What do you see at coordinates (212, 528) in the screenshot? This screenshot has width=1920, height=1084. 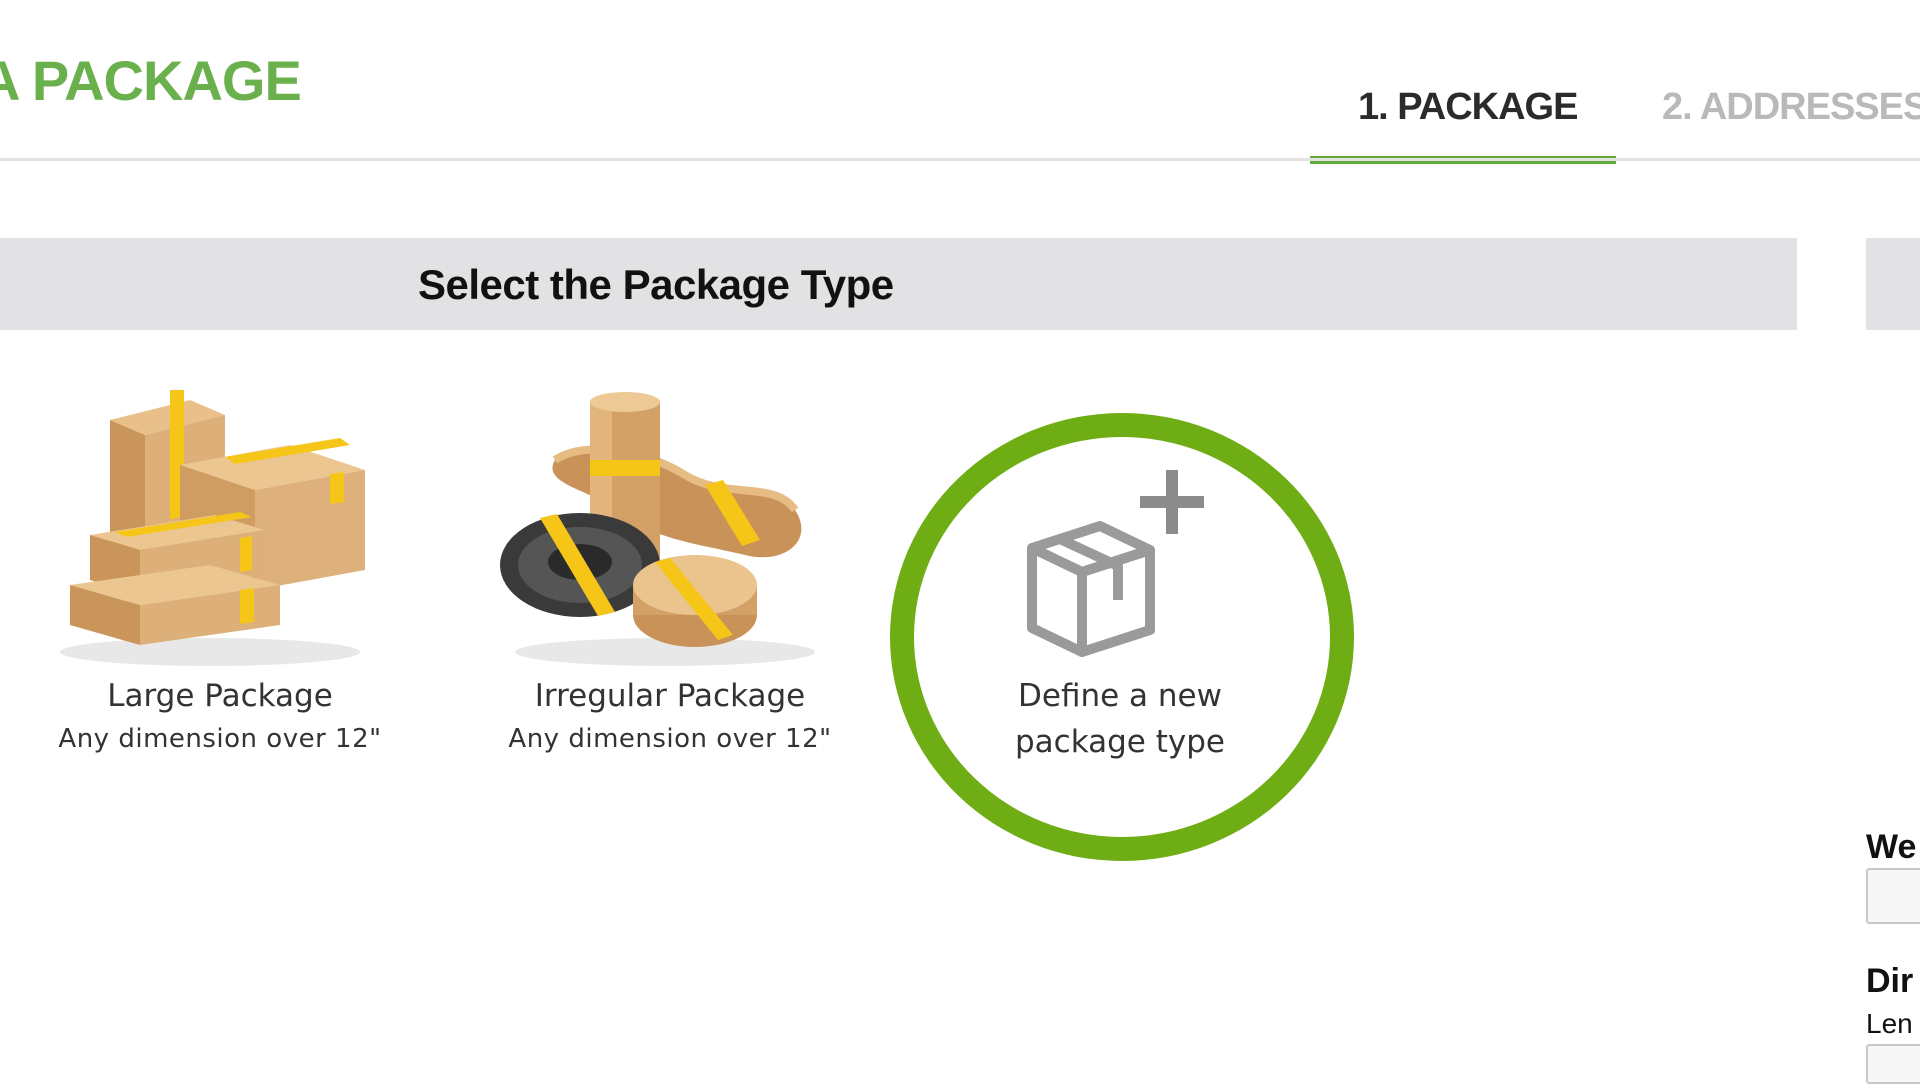 I see `large-package-icon` at bounding box center [212, 528].